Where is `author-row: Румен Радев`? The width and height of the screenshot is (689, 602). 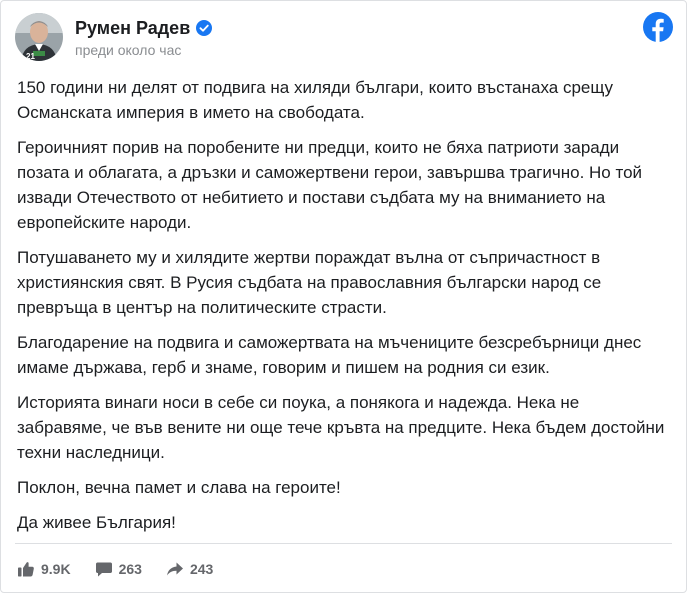 author-row: Румен Радев is located at coordinates (144, 28).